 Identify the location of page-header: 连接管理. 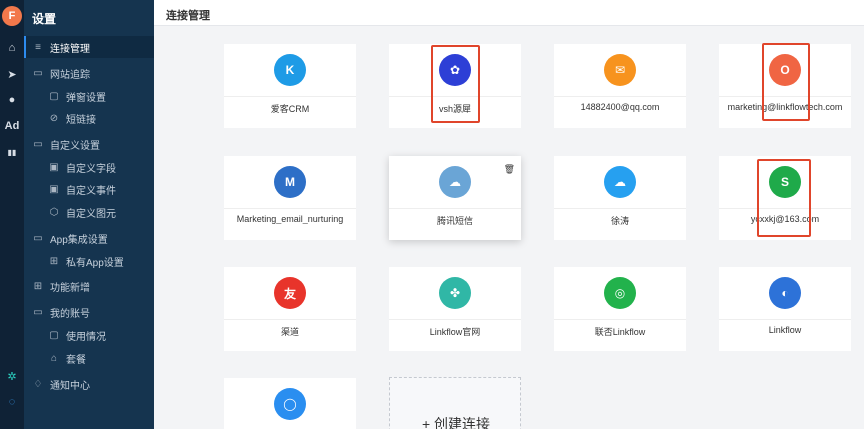
(509, 13).